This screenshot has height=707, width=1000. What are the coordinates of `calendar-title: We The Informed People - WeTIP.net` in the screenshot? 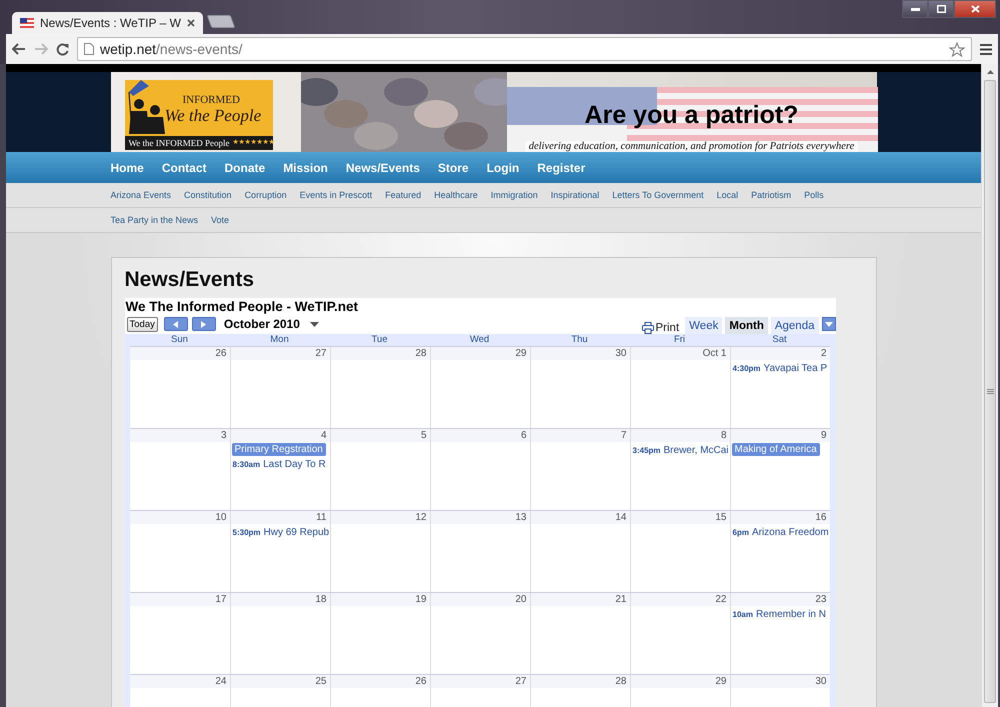 It's located at (242, 306).